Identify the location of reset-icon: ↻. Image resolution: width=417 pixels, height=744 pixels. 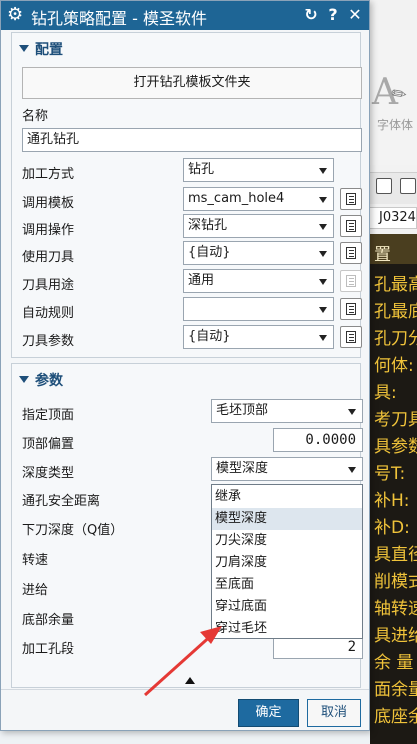
(311, 15).